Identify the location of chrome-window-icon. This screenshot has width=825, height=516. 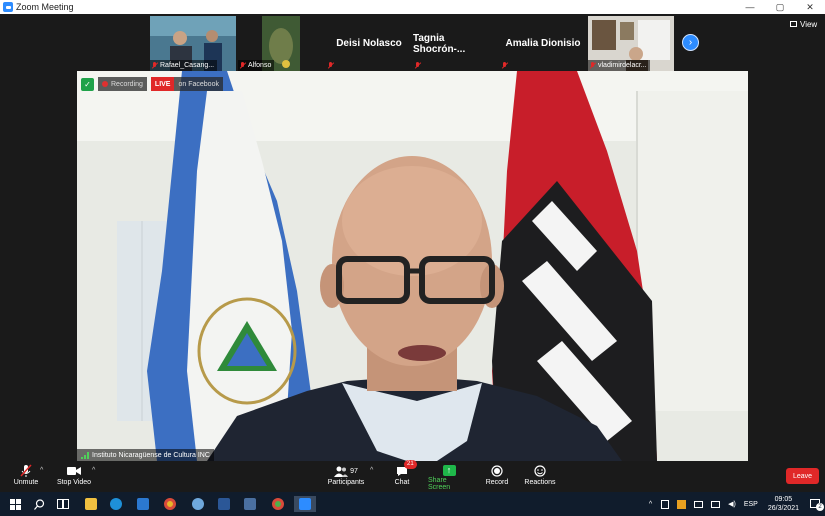
(278, 504).